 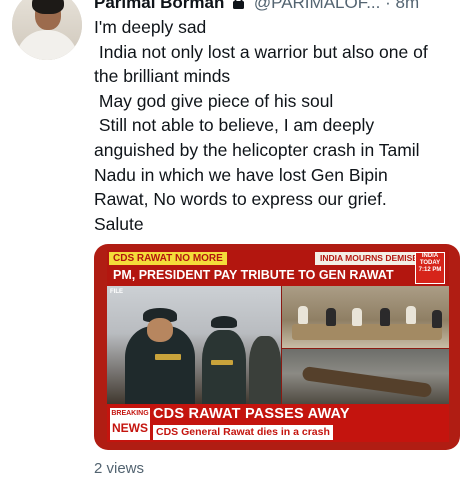 I want to click on tweet-line: Nadu in which we have lost Gen Bipin, so click(x=241, y=174).